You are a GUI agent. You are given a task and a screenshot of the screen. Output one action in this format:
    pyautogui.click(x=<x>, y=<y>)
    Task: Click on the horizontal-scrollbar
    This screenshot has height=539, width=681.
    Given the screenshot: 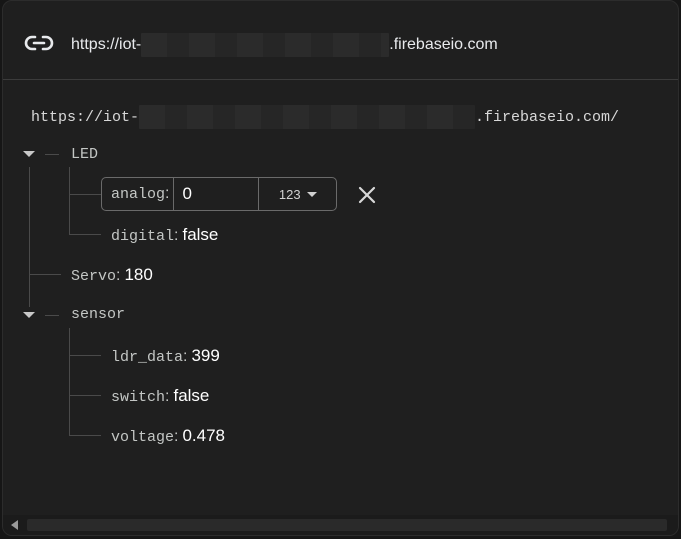 What is the action you would take?
    pyautogui.click(x=340, y=525)
    